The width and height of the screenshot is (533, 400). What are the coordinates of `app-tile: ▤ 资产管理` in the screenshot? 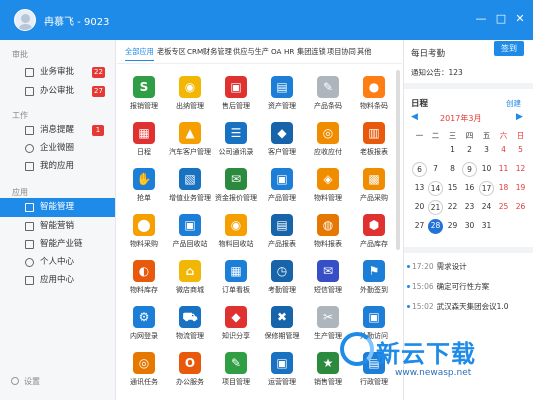 It's located at (282, 96).